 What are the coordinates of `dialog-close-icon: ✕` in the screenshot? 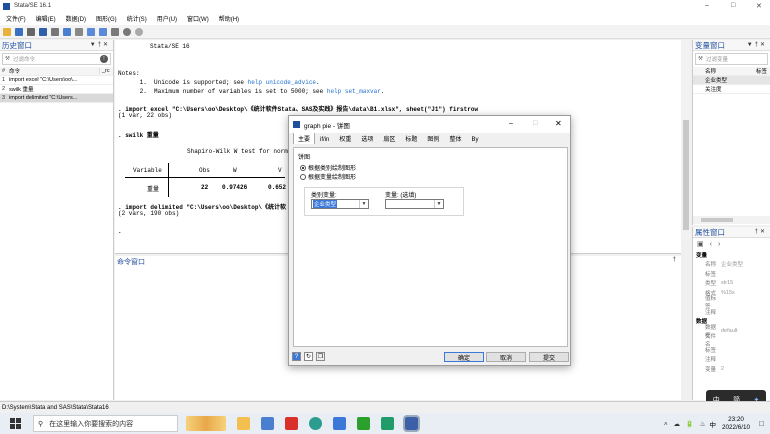 It's located at (558, 123).